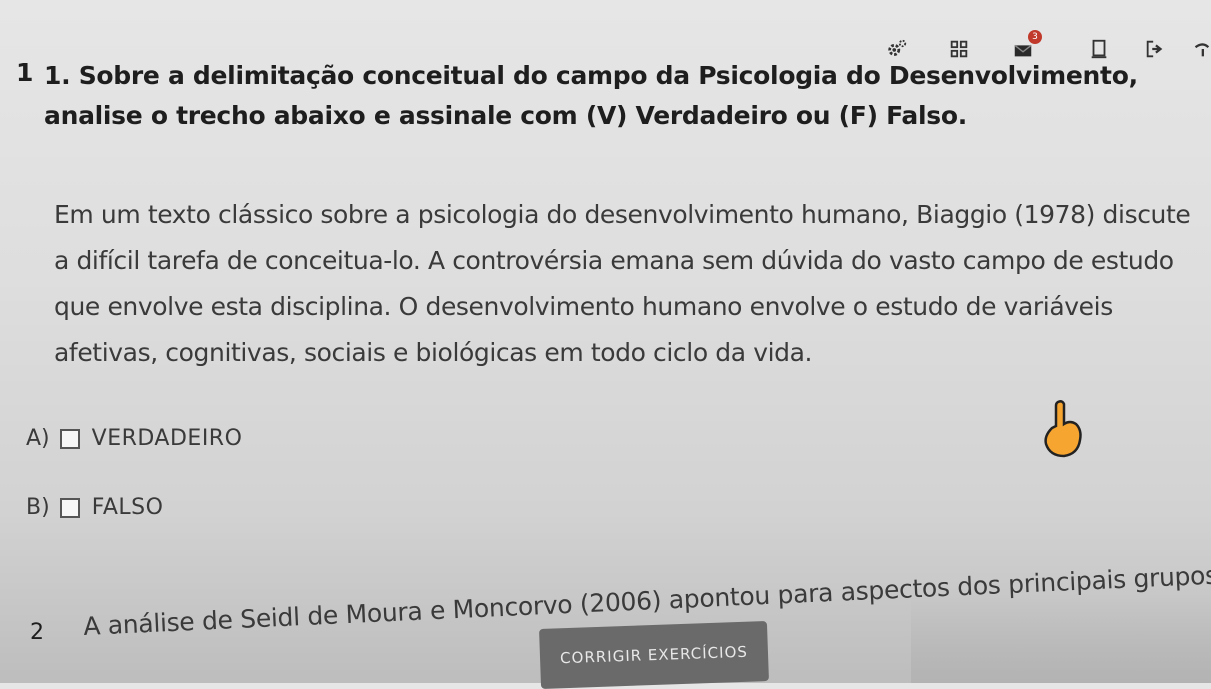  What do you see at coordinates (69, 507) in the screenshot?
I see `option-b-checkbox` at bounding box center [69, 507].